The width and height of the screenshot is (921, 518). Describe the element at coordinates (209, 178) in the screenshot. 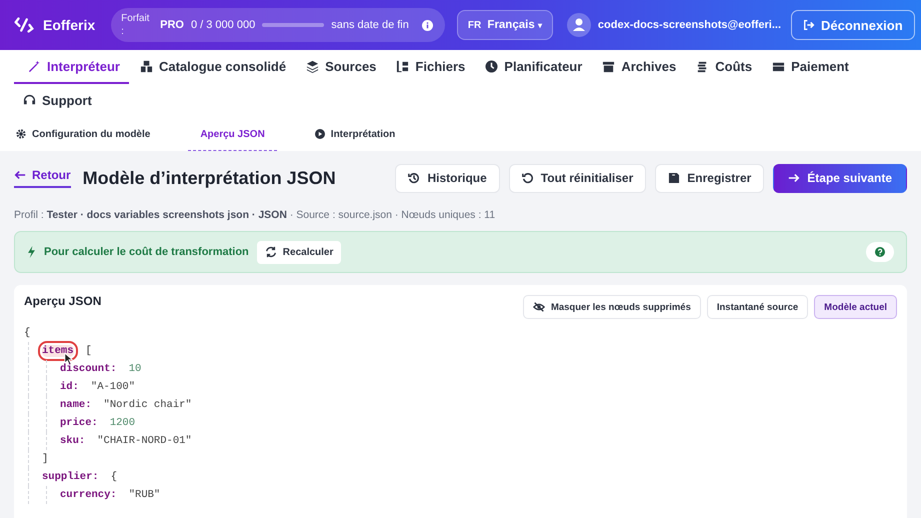

I see `page-title: Modèle d’interprétation JSON` at that location.